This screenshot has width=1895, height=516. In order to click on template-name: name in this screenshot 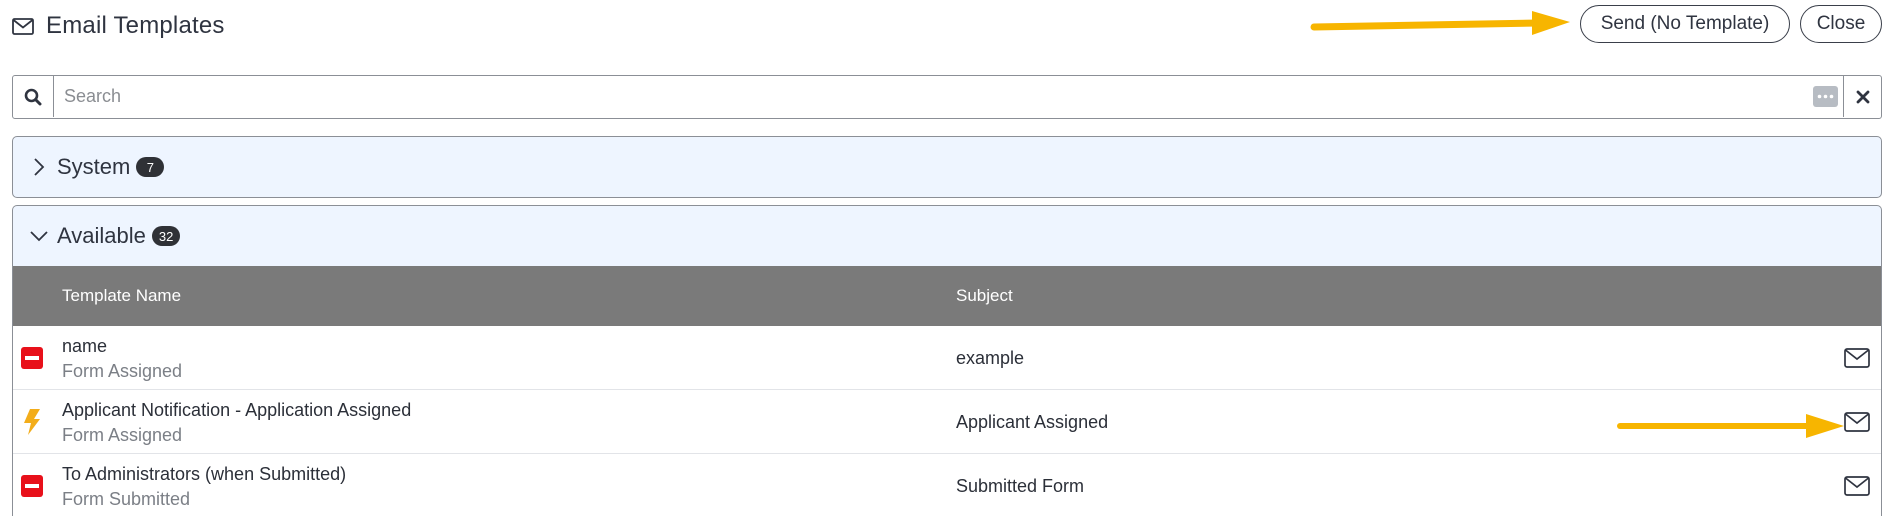, I will do `click(85, 346)`.